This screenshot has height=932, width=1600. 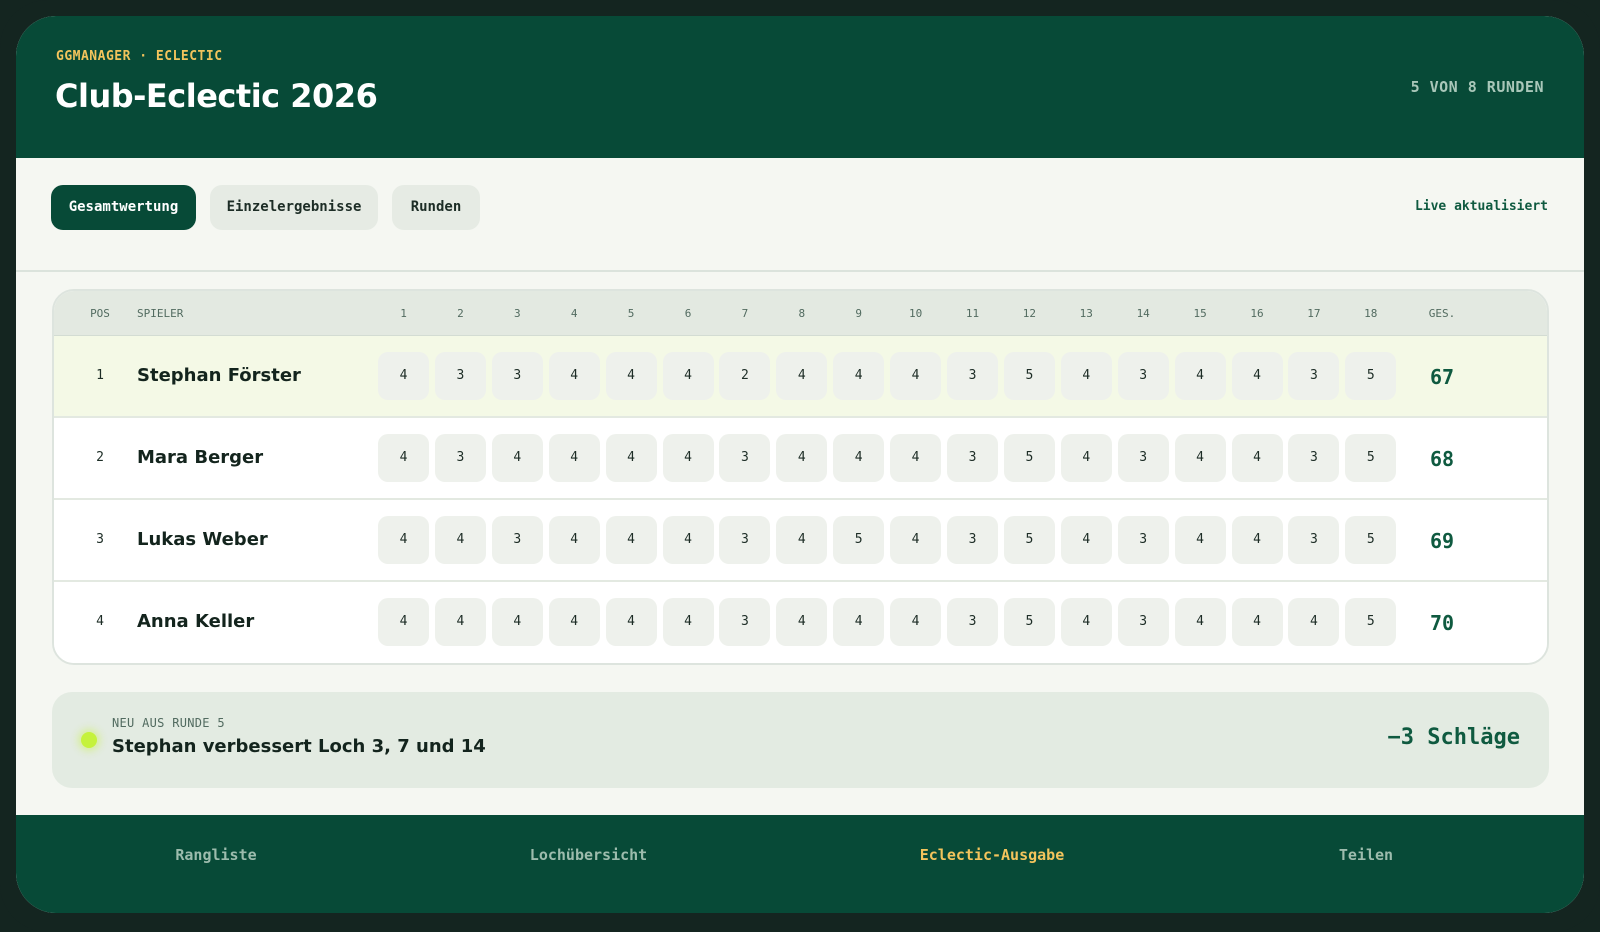 I want to click on header-hole: 2, so click(x=460, y=313).